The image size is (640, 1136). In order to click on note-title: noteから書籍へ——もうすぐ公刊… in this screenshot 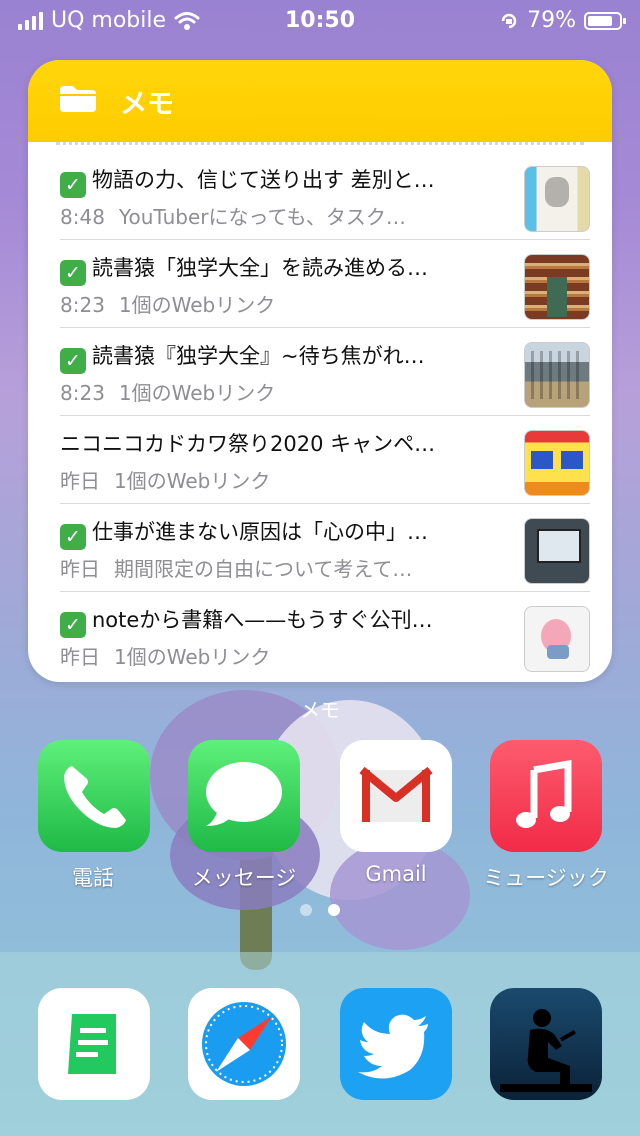, I will do `click(262, 620)`.